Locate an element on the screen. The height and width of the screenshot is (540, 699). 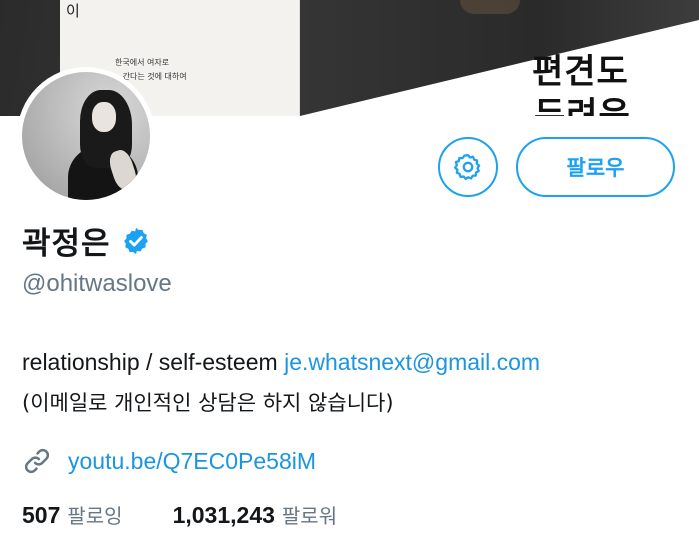
avatar is located at coordinates (86, 136).